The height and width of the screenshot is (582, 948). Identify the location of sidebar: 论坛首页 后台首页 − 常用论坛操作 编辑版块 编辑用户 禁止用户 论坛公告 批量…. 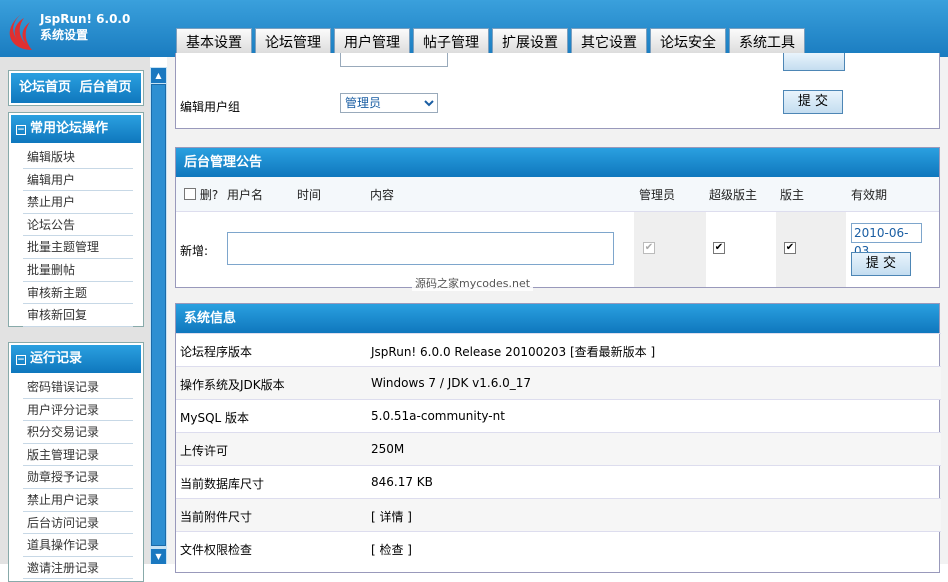
(75, 319).